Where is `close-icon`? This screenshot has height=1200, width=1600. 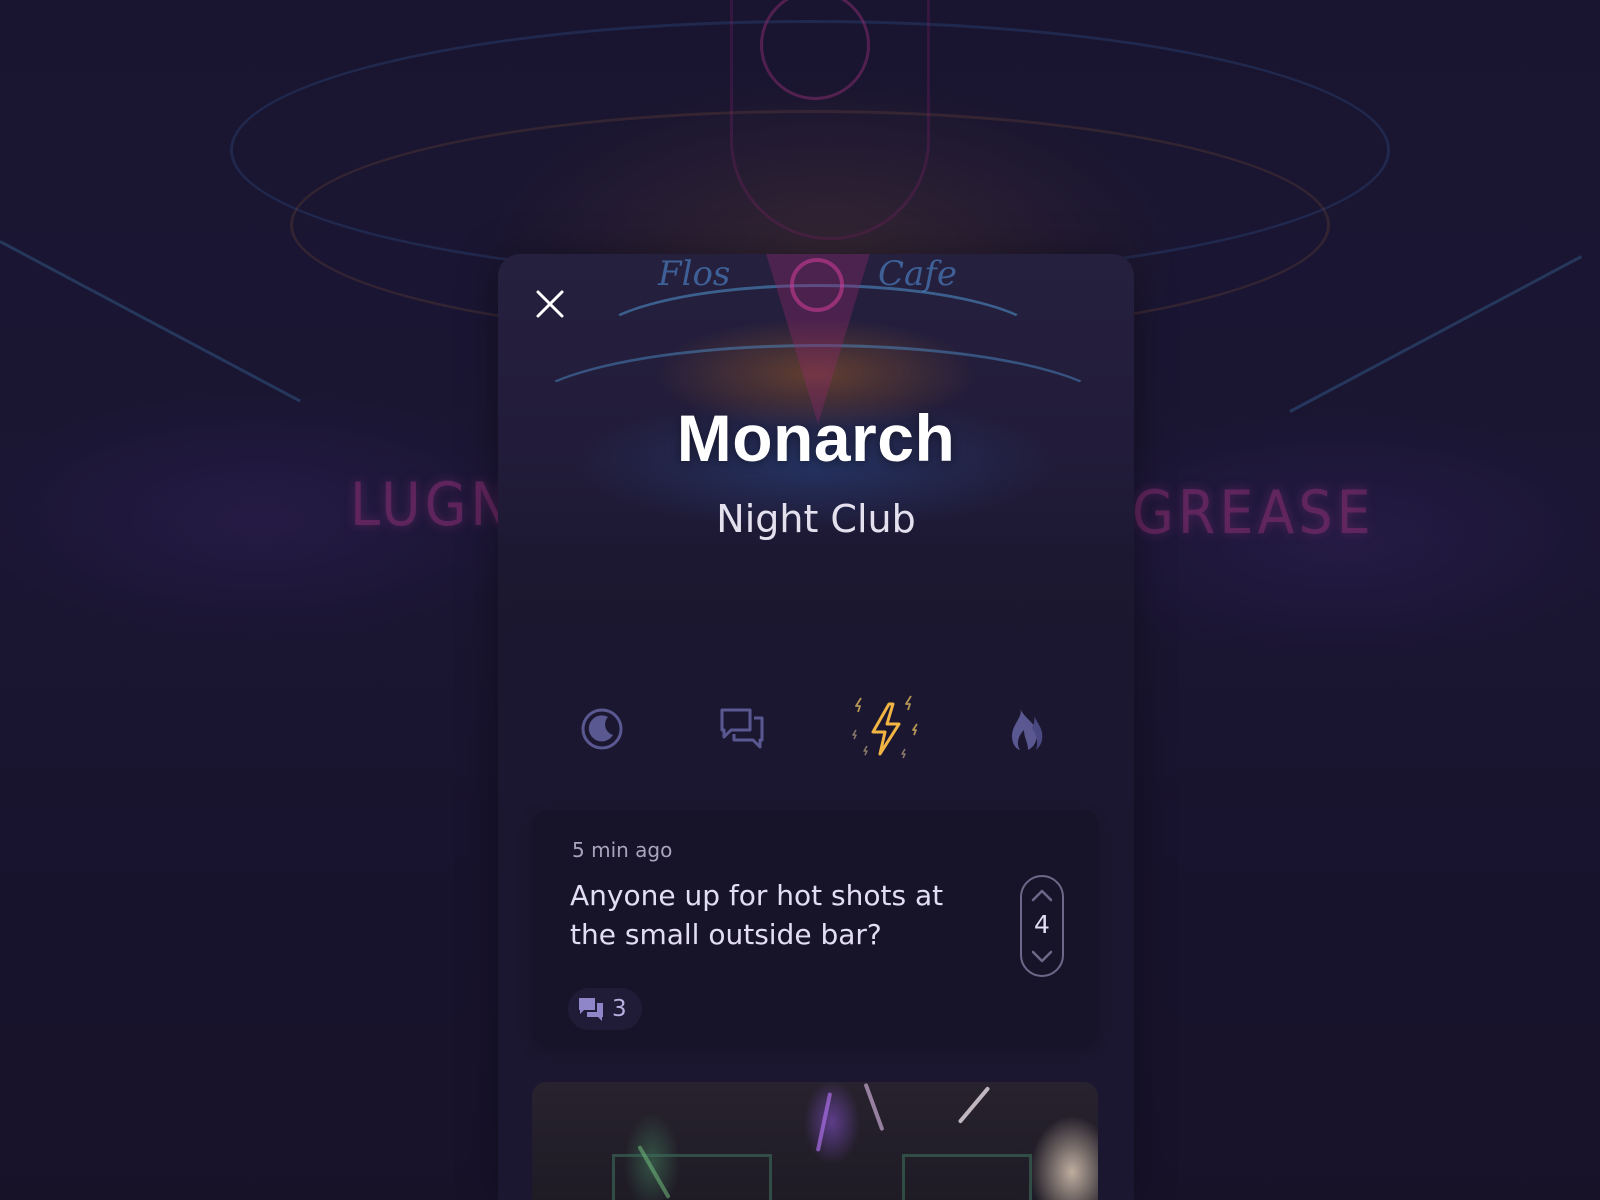 close-icon is located at coordinates (550, 304).